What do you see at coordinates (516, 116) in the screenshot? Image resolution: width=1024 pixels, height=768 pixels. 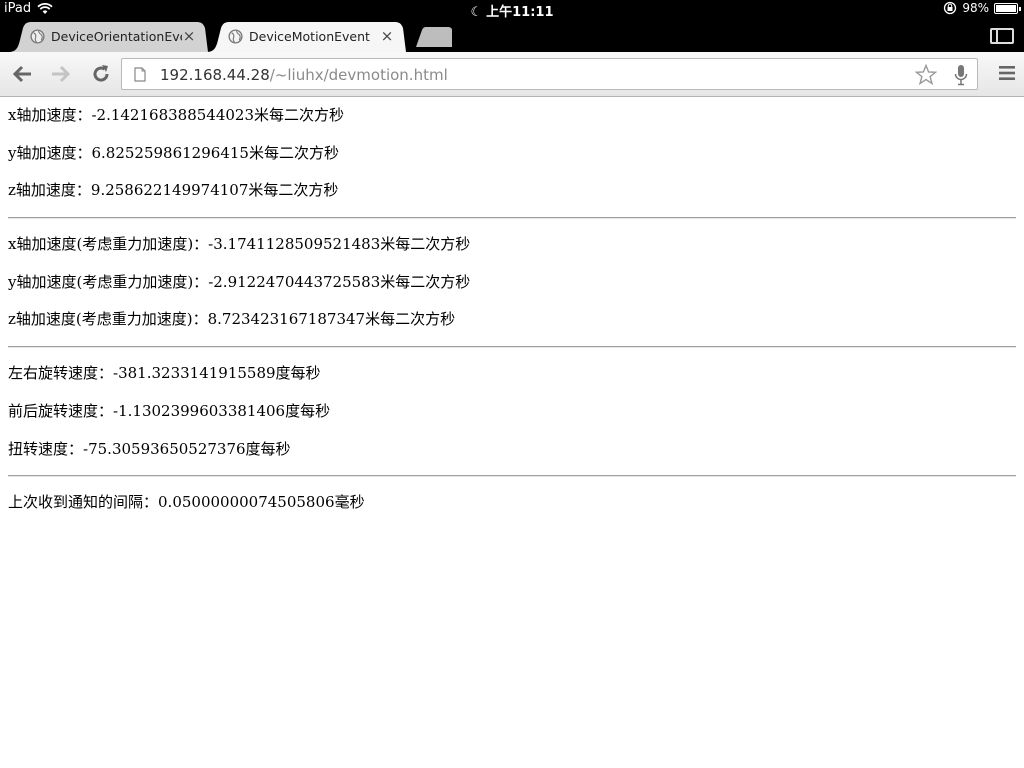 I see `x-acceleration: x轴加速度：-2.142168388544023米每二次方秒` at bounding box center [516, 116].